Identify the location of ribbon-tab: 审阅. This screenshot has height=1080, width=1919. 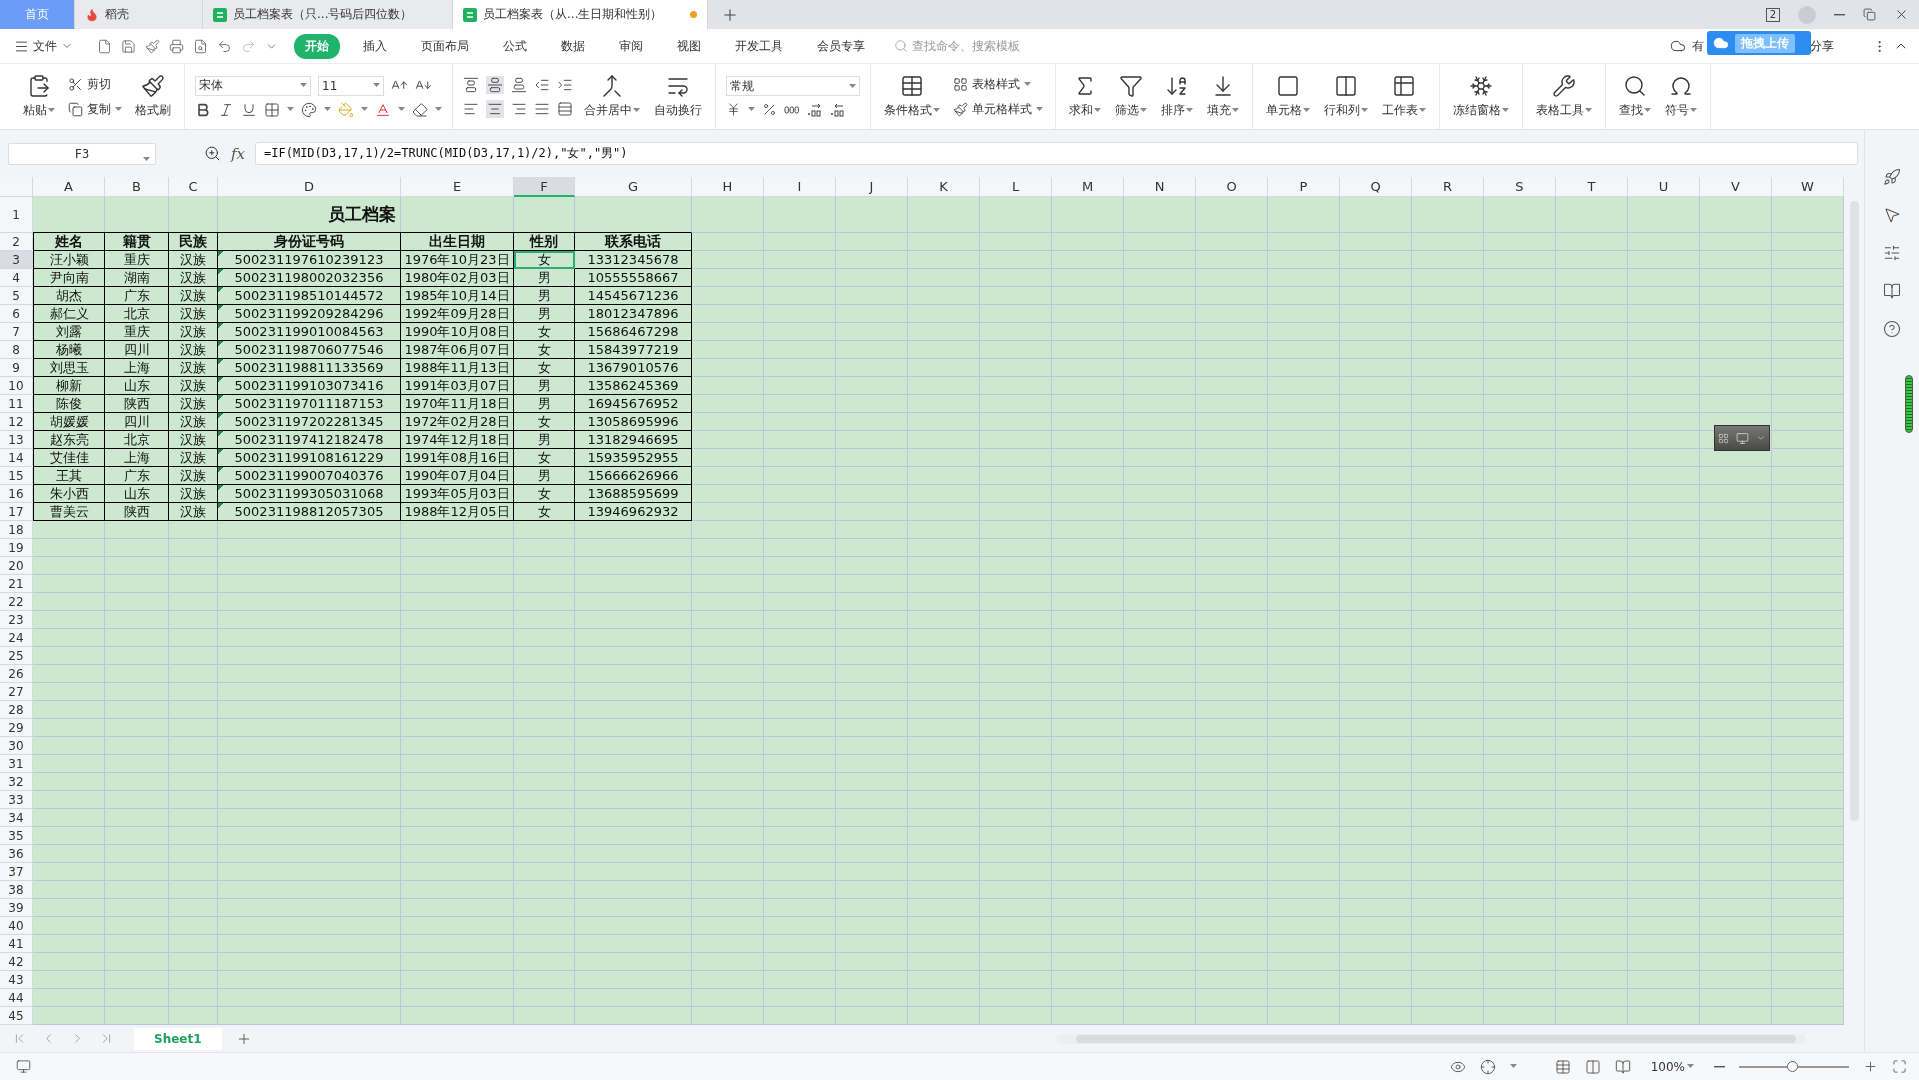
(631, 46).